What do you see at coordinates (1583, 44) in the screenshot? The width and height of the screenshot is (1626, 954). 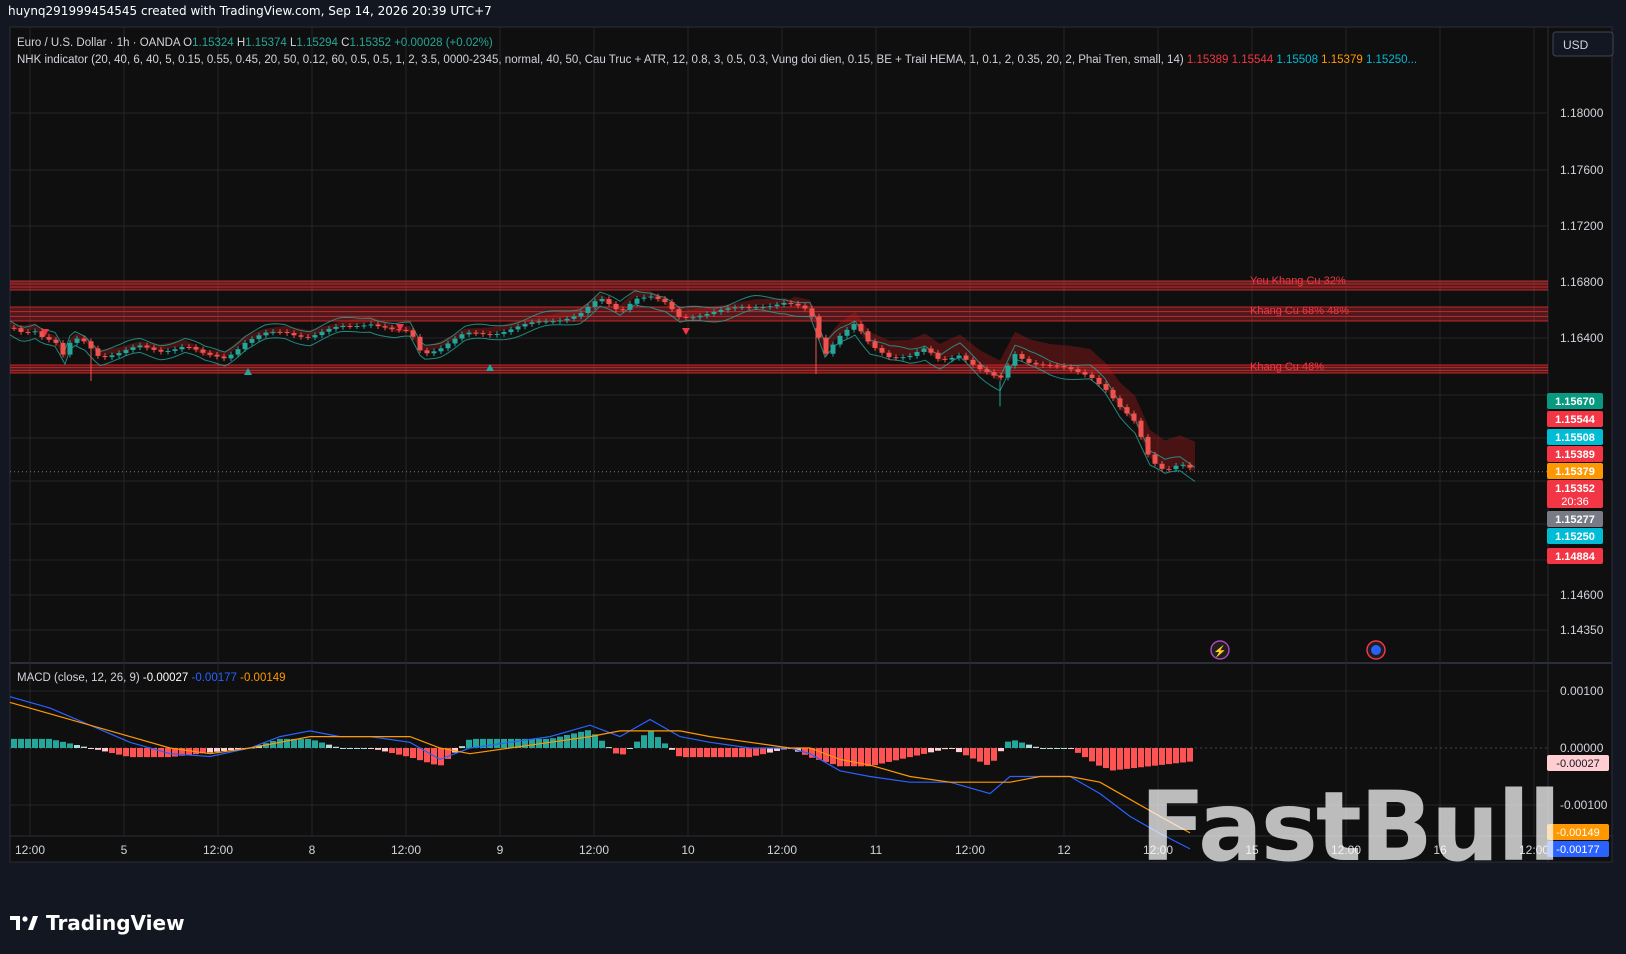 I see `currency-button: USD` at bounding box center [1583, 44].